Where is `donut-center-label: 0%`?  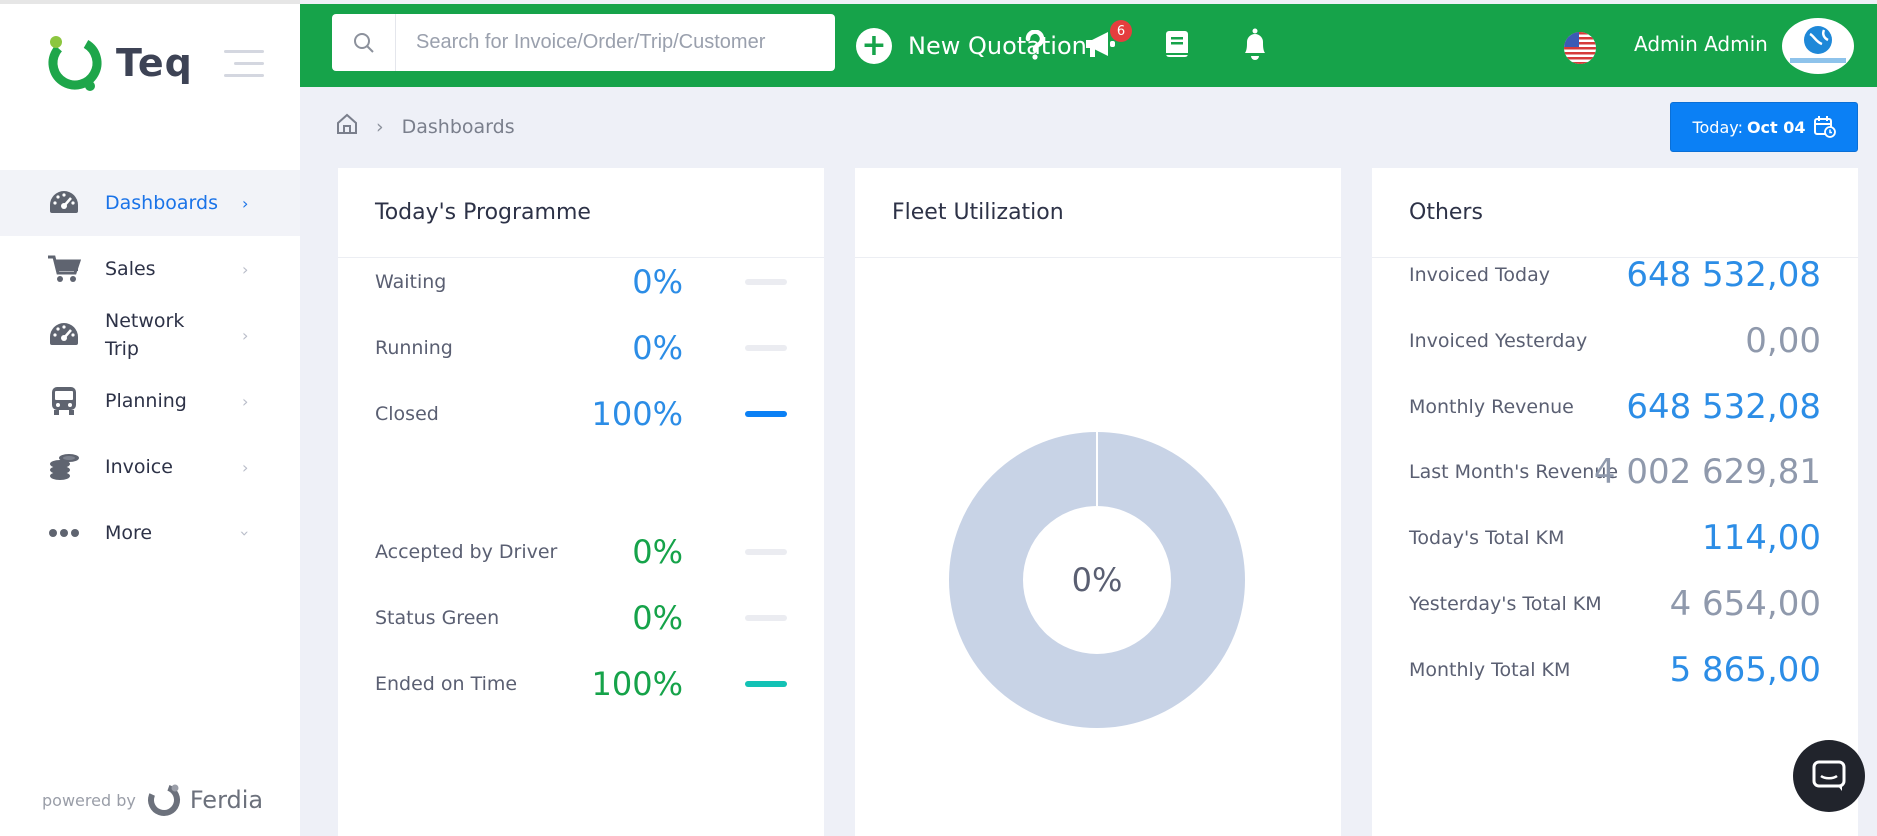 donut-center-label: 0% is located at coordinates (1097, 580).